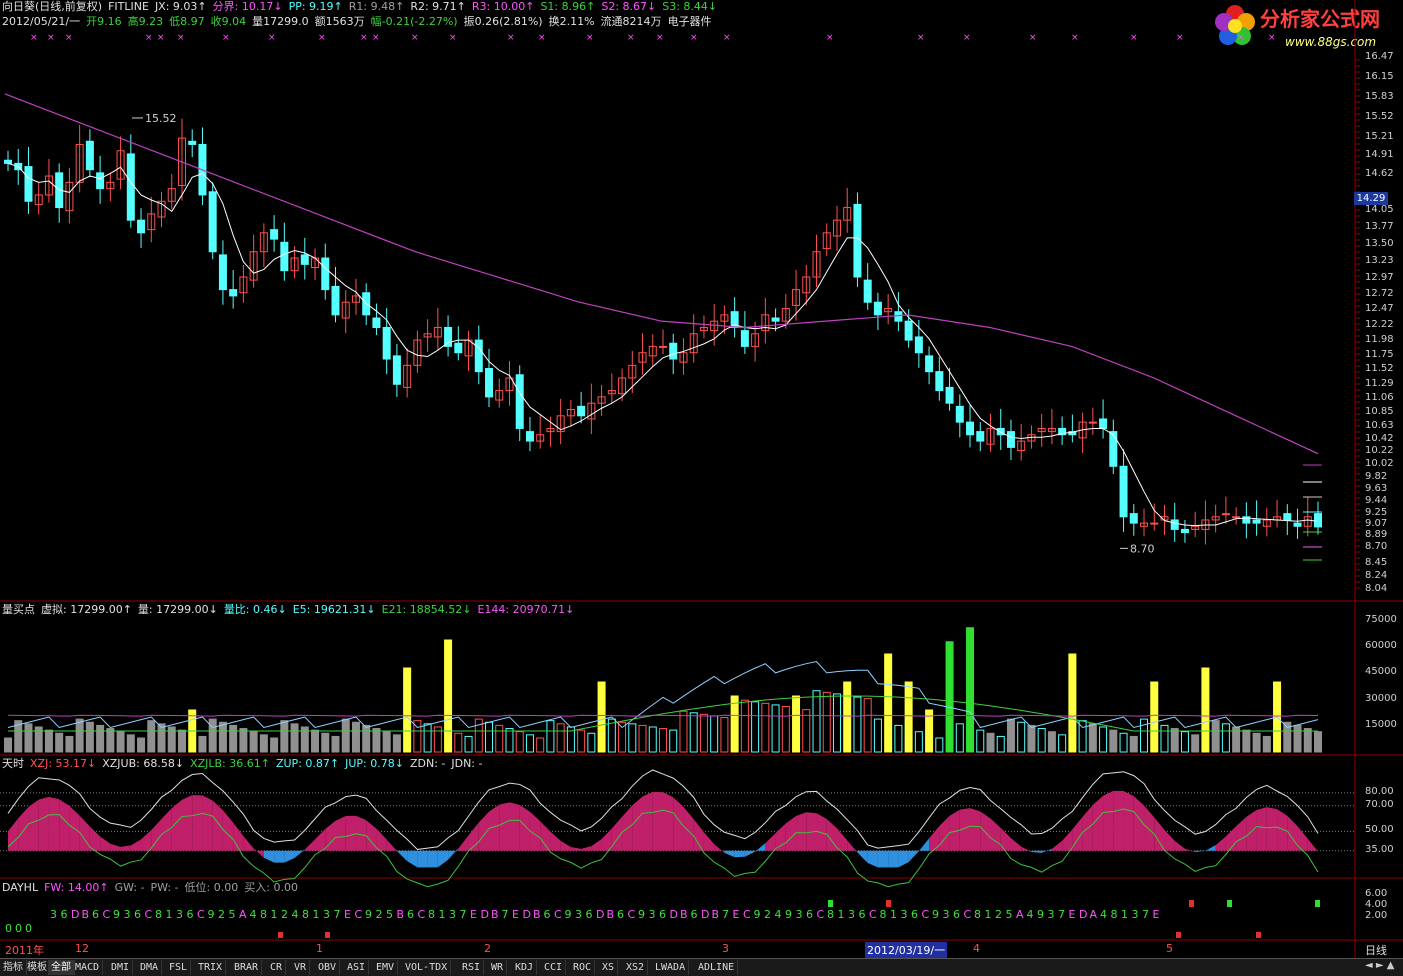 The width and height of the screenshot is (1403, 976). Describe the element at coordinates (1379, 965) in the screenshot. I see `tab-scroll-arrows: ◄ ► ▲` at that location.